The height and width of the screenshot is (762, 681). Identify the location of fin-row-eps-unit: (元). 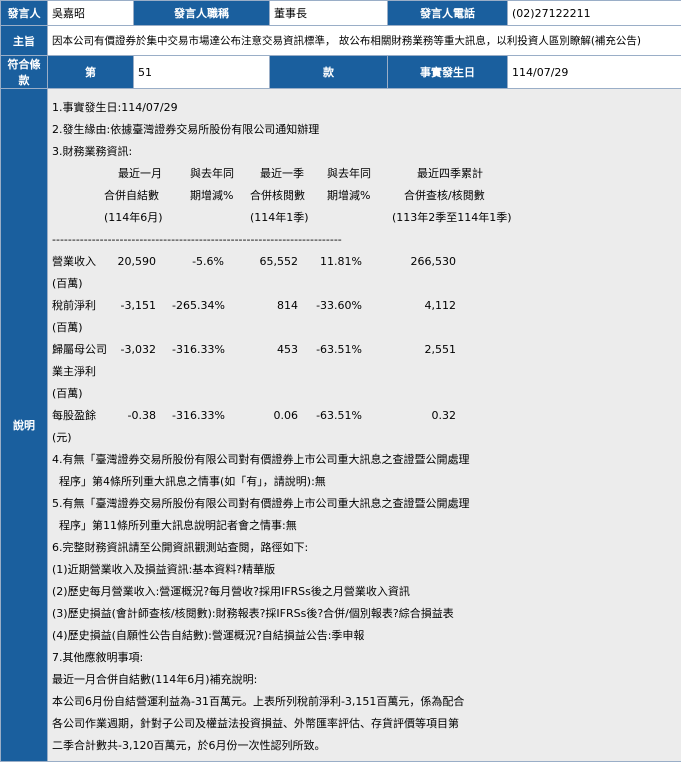
(364, 438).